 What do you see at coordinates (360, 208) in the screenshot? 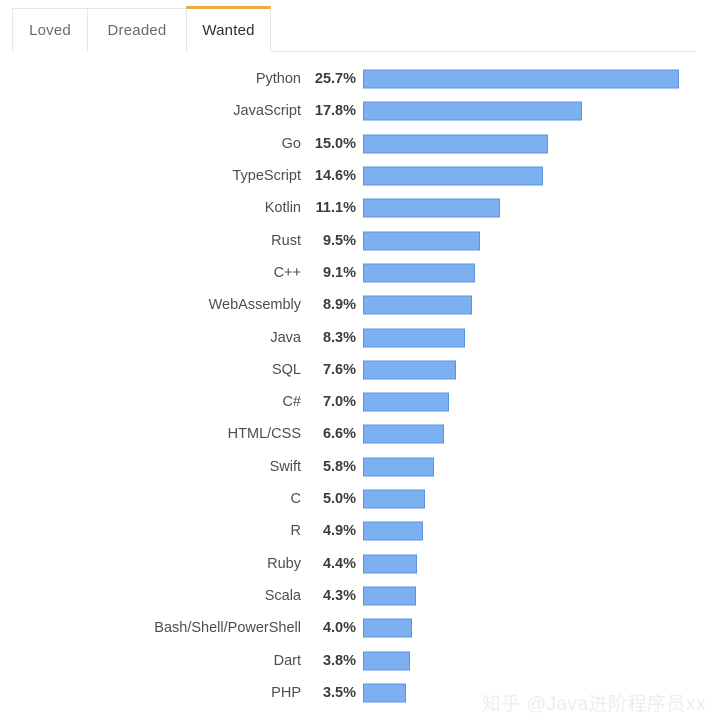
I see `bar-row: Kotlin 11.1%` at bounding box center [360, 208].